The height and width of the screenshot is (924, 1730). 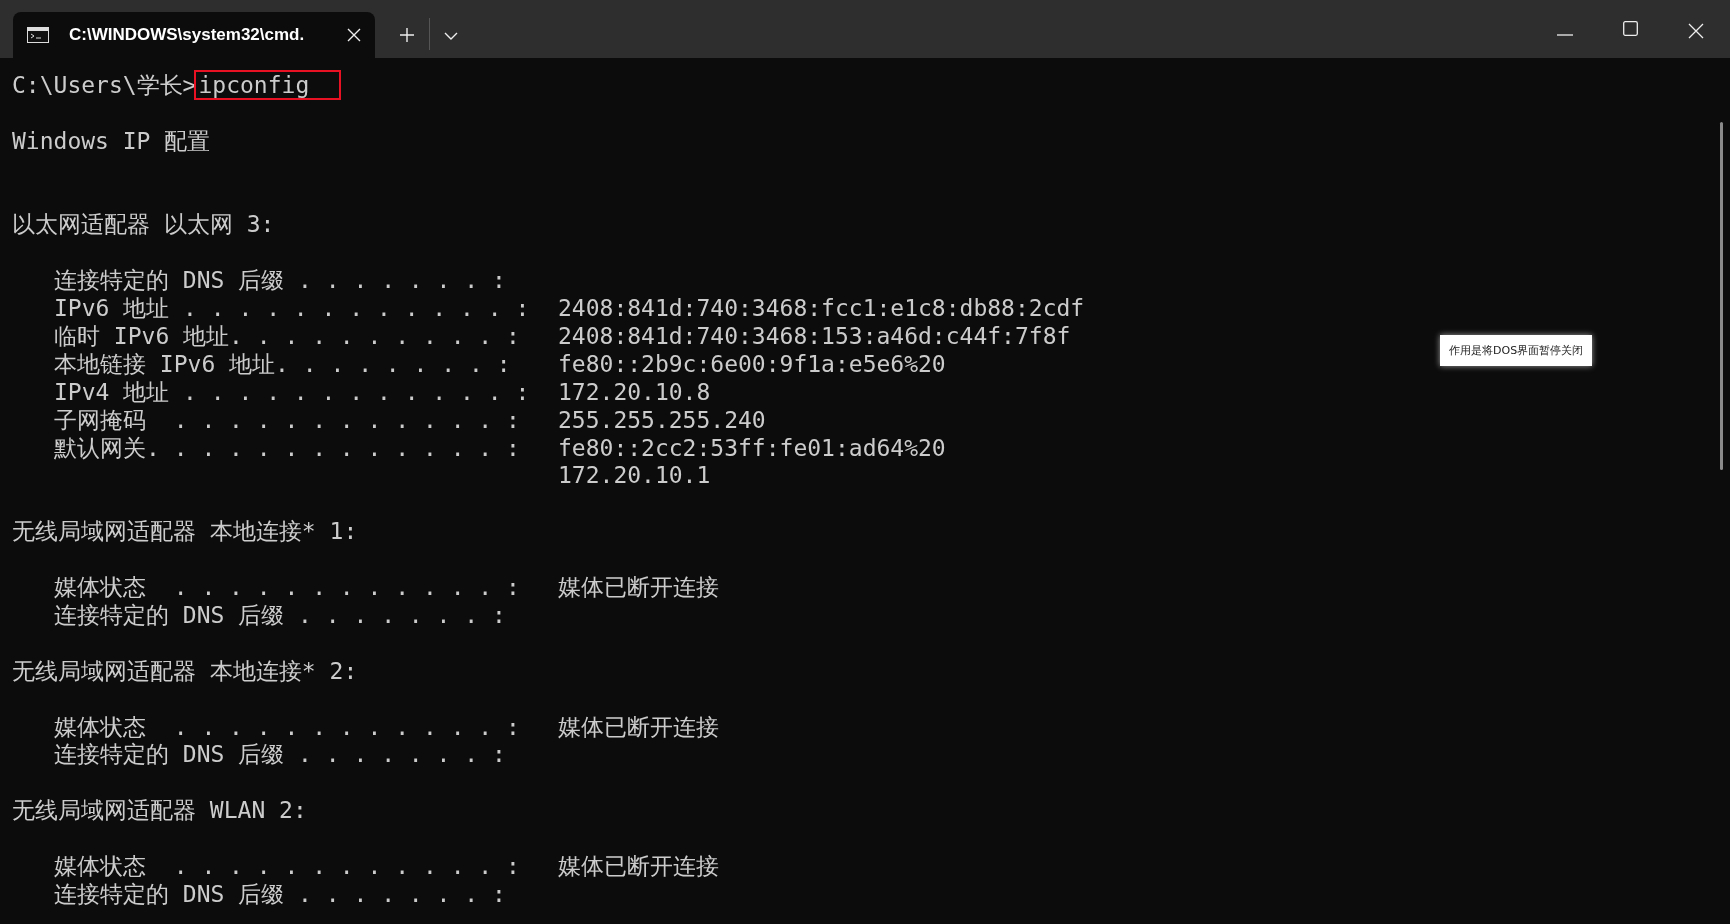 What do you see at coordinates (292, 308) in the screenshot?
I see `entry-label: IPv6 地址 . . . . . . . . . . . . :` at bounding box center [292, 308].